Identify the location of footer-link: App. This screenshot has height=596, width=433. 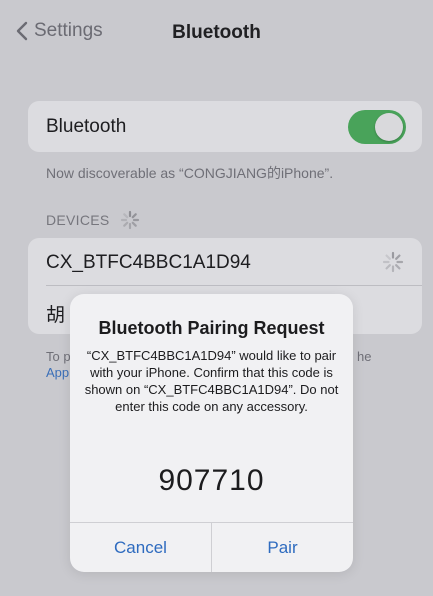
(58, 373).